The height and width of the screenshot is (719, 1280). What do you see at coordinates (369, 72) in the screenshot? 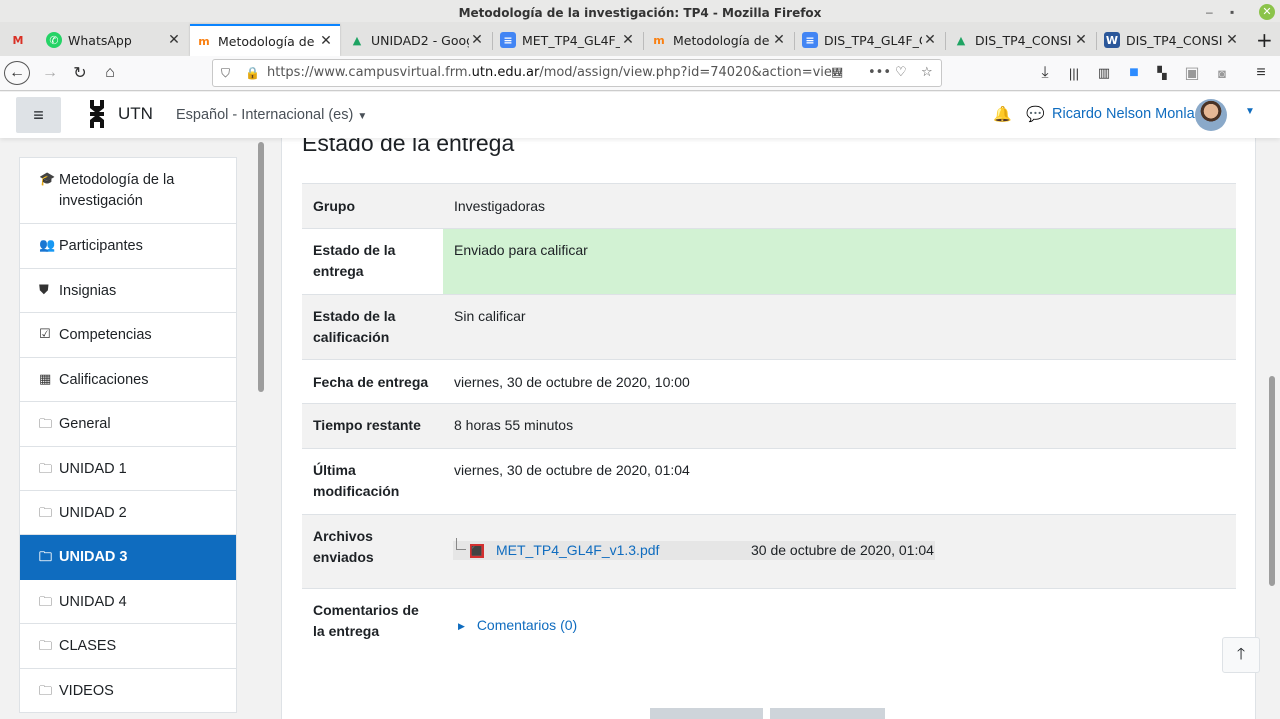
I see `url-prefix: https://www.campusvirtual.frm.` at bounding box center [369, 72].